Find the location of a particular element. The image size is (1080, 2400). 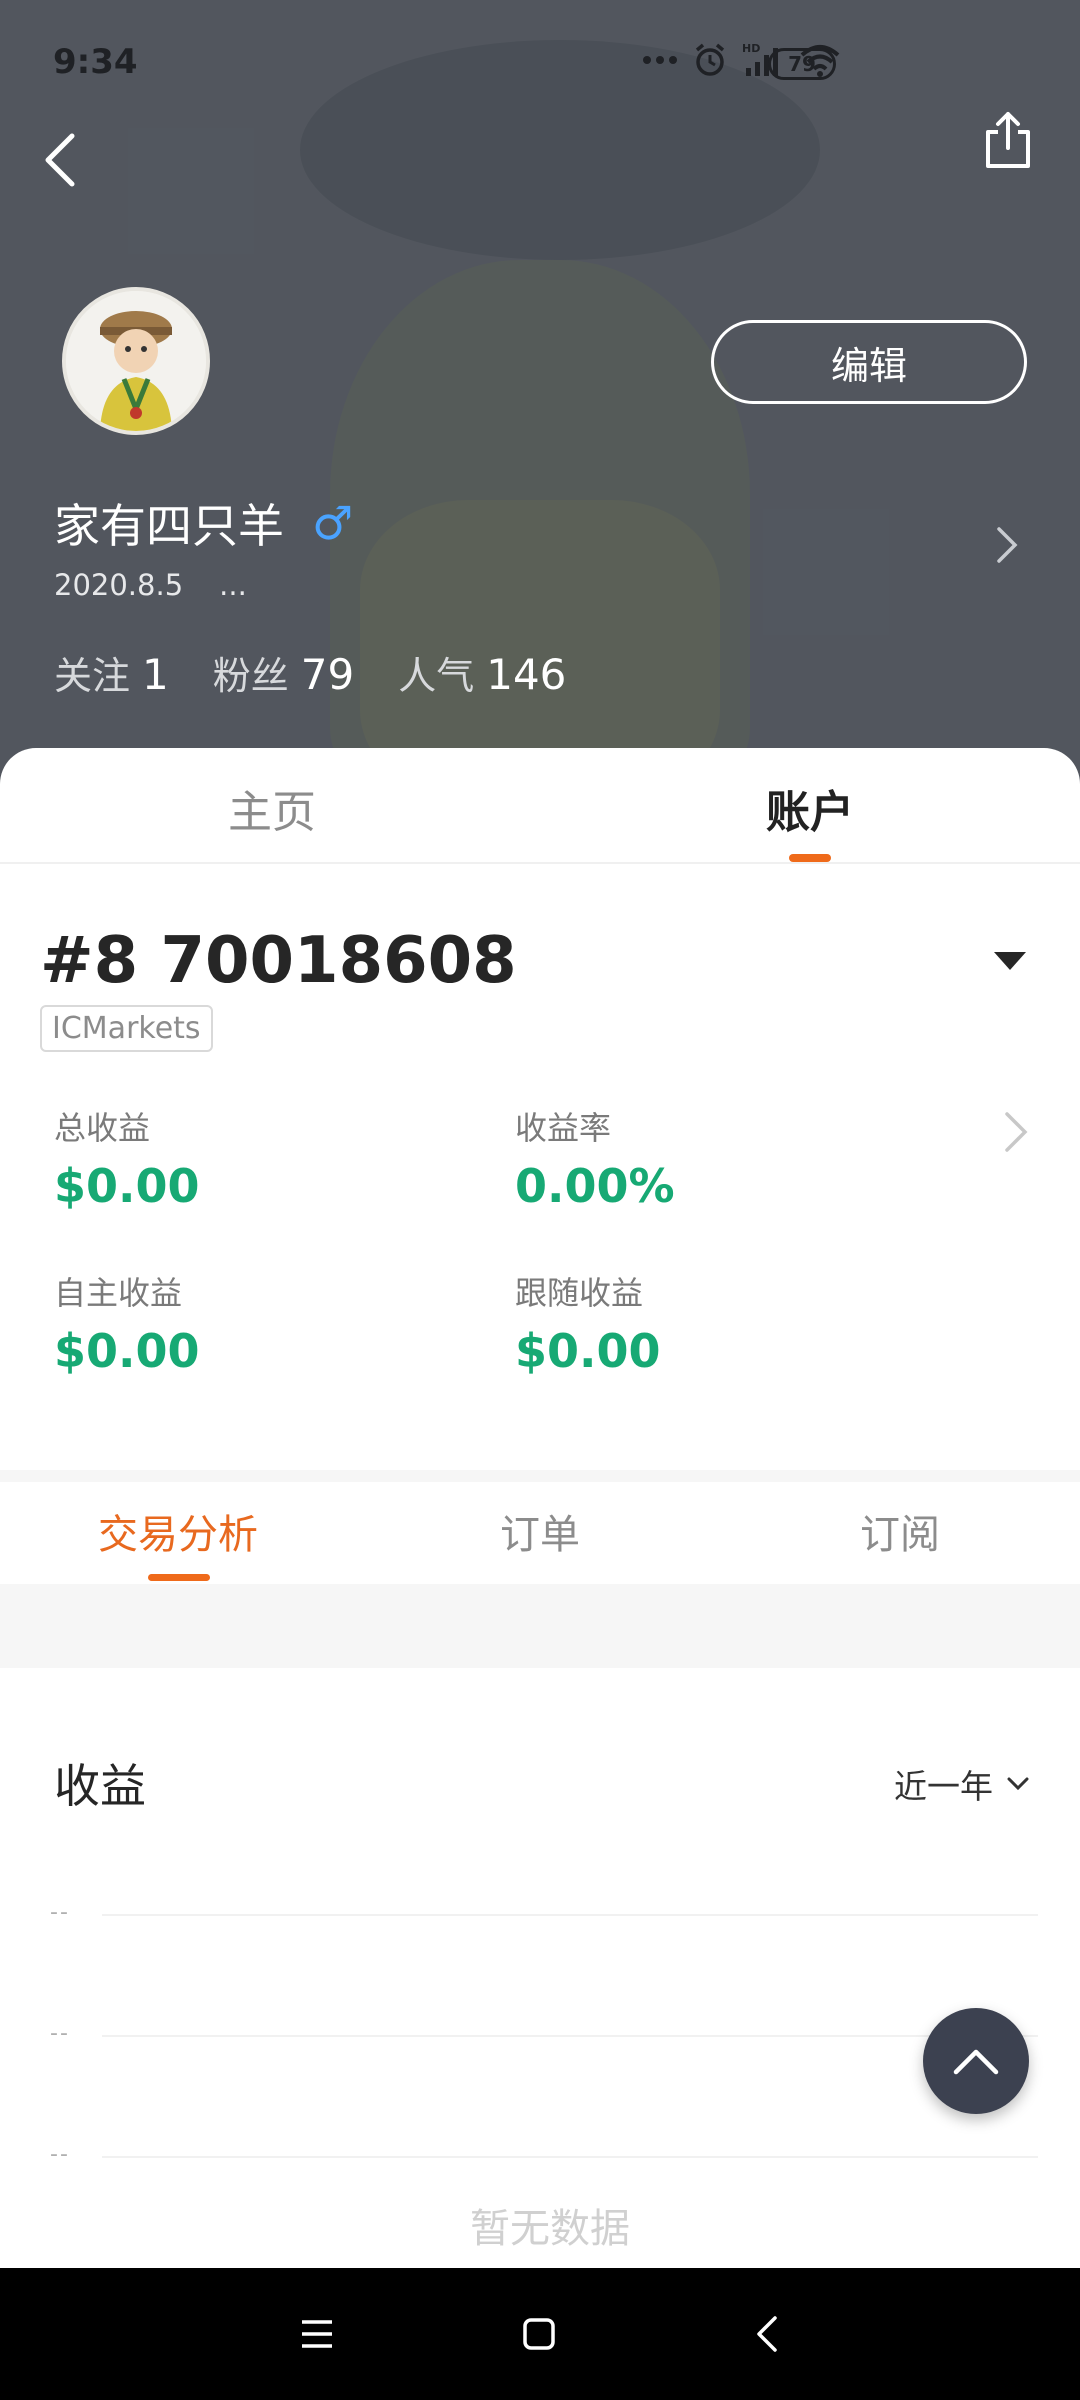

avatar-image is located at coordinates (136, 361).